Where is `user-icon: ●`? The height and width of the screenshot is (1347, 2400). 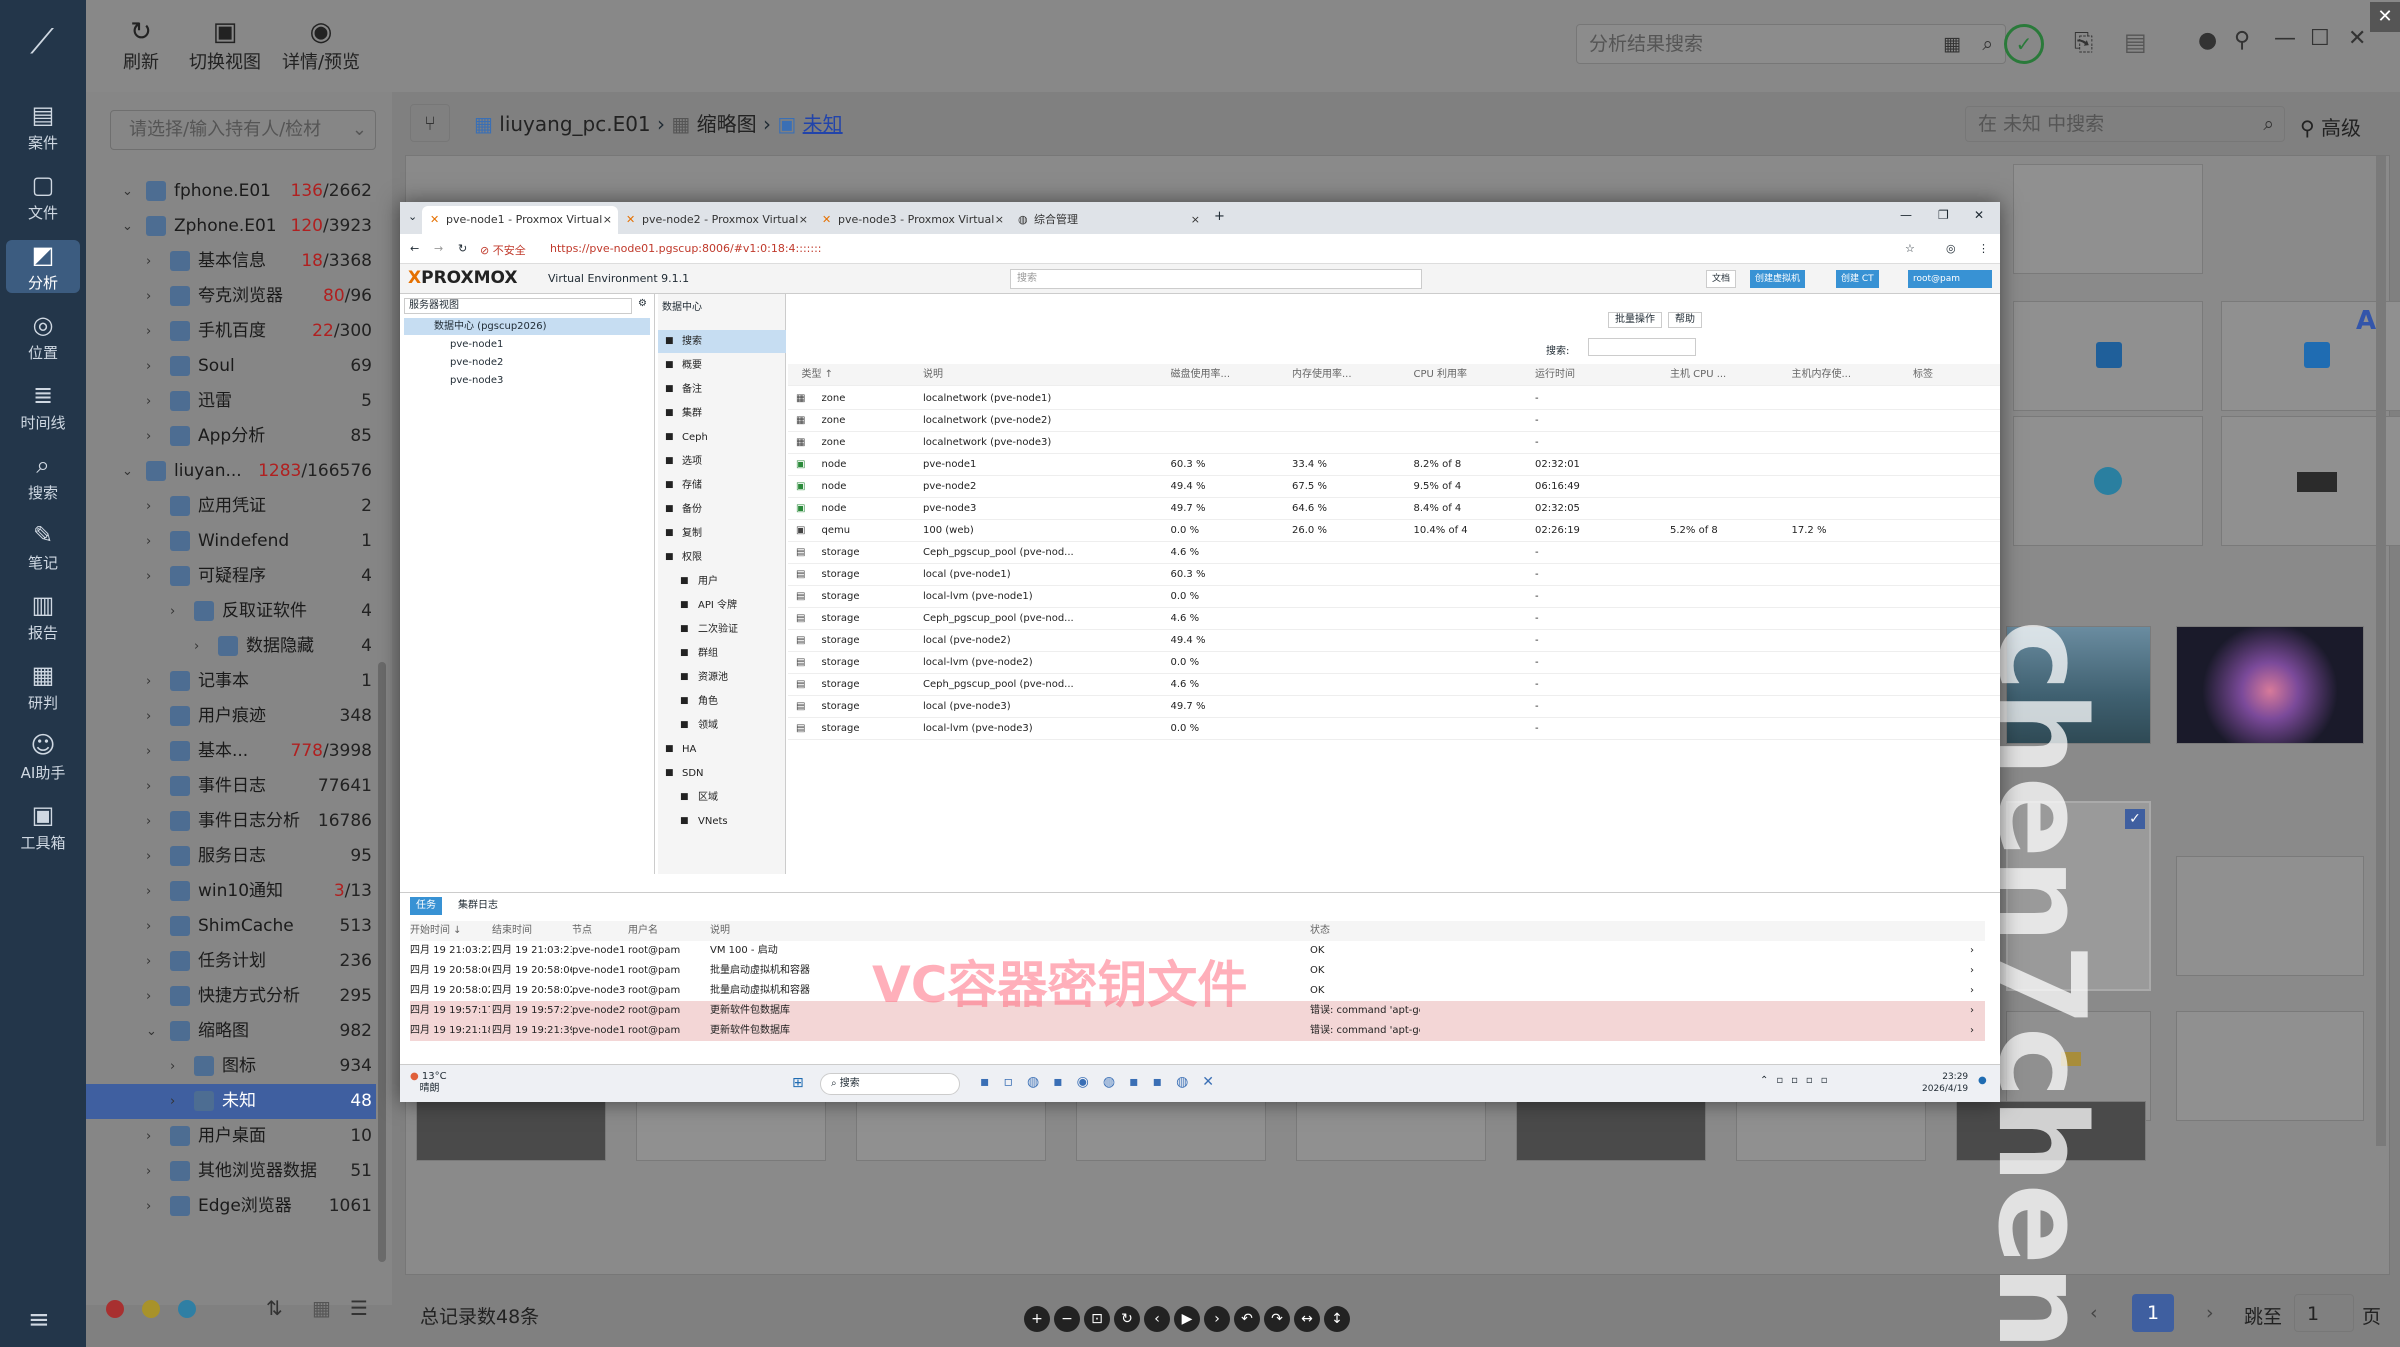 user-icon: ● is located at coordinates (2207, 40).